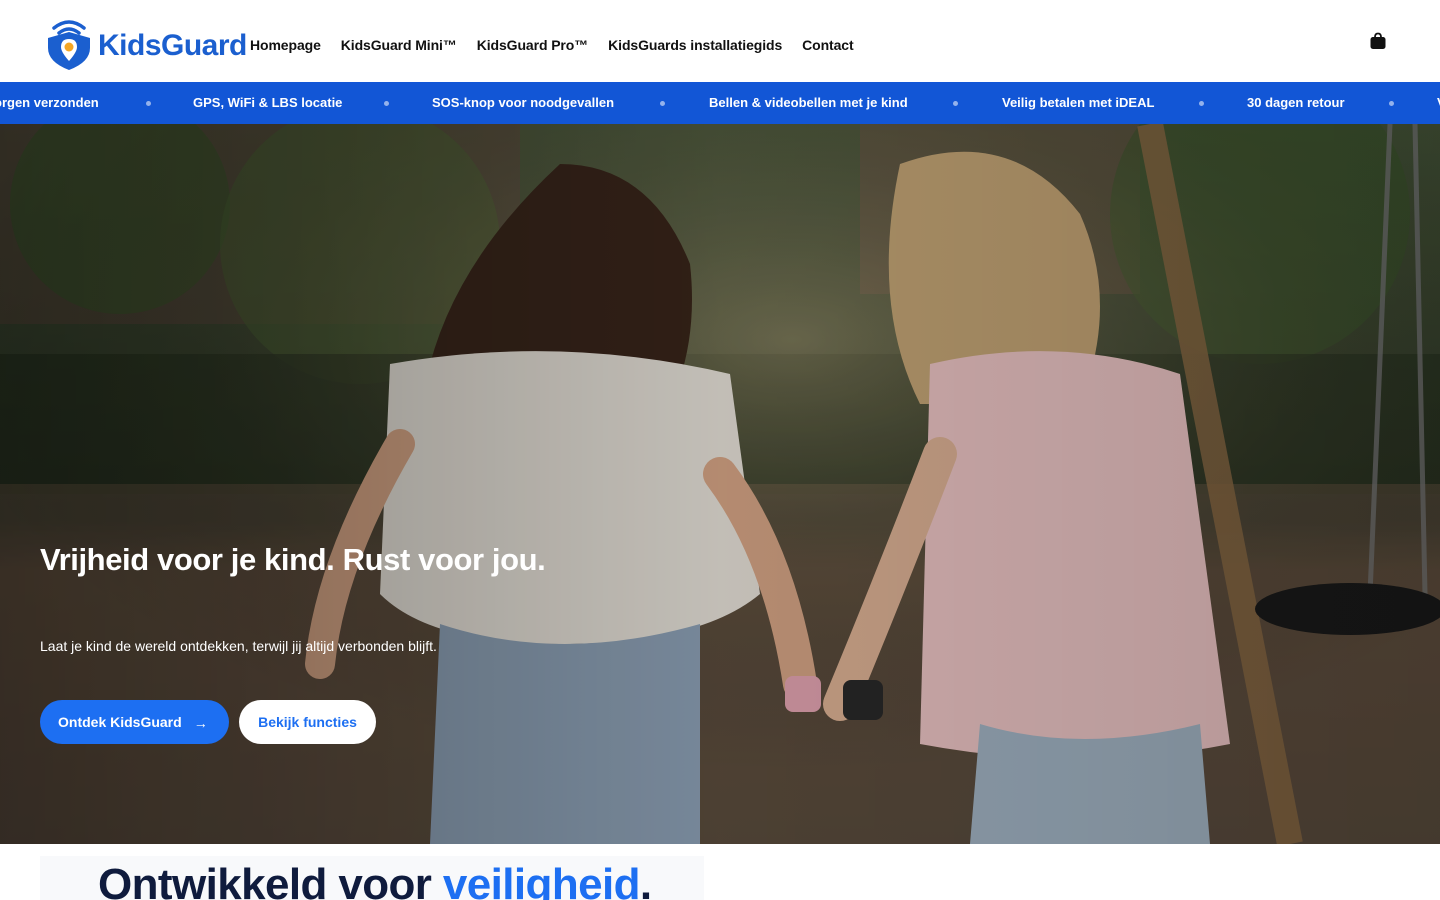 The height and width of the screenshot is (900, 1440). What do you see at coordinates (120, 722) in the screenshot?
I see `discover-button-label: Ontdek KidsGuard` at bounding box center [120, 722].